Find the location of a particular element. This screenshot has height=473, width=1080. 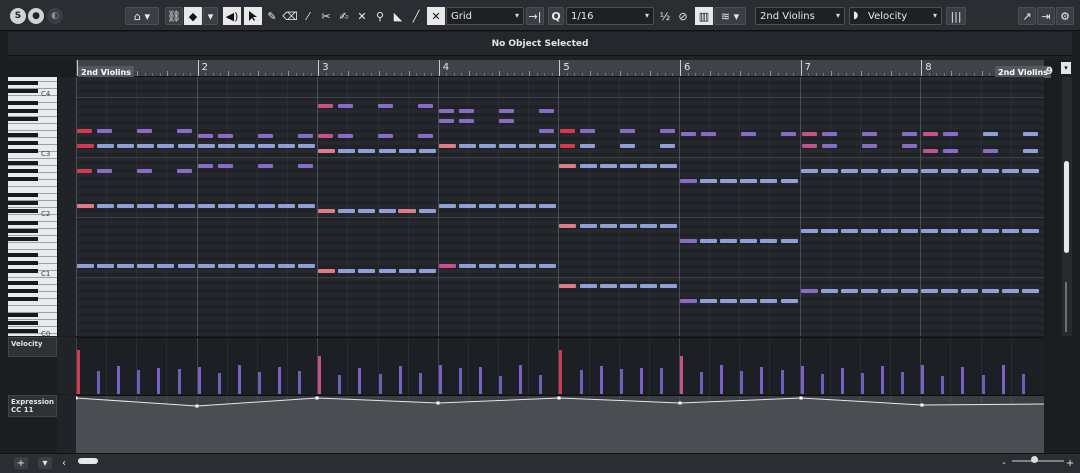

add-lane-button: + is located at coordinates (21, 463).